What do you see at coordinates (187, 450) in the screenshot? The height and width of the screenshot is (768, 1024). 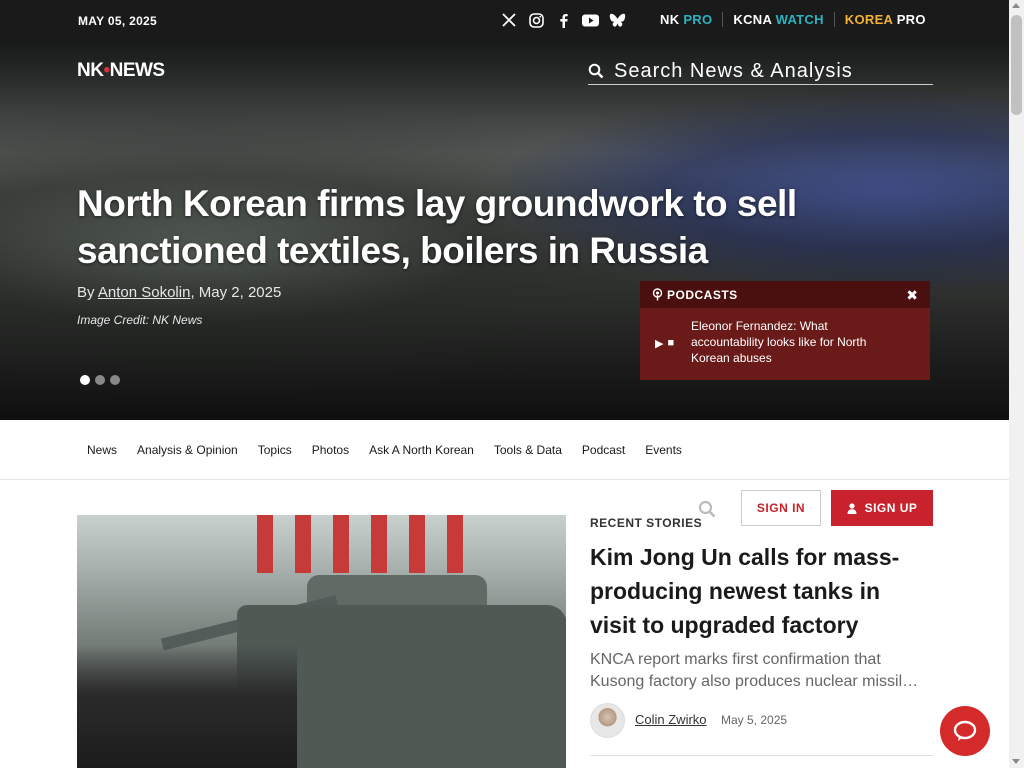 I see `nav-item-analysis: Analysis & Opinion` at bounding box center [187, 450].